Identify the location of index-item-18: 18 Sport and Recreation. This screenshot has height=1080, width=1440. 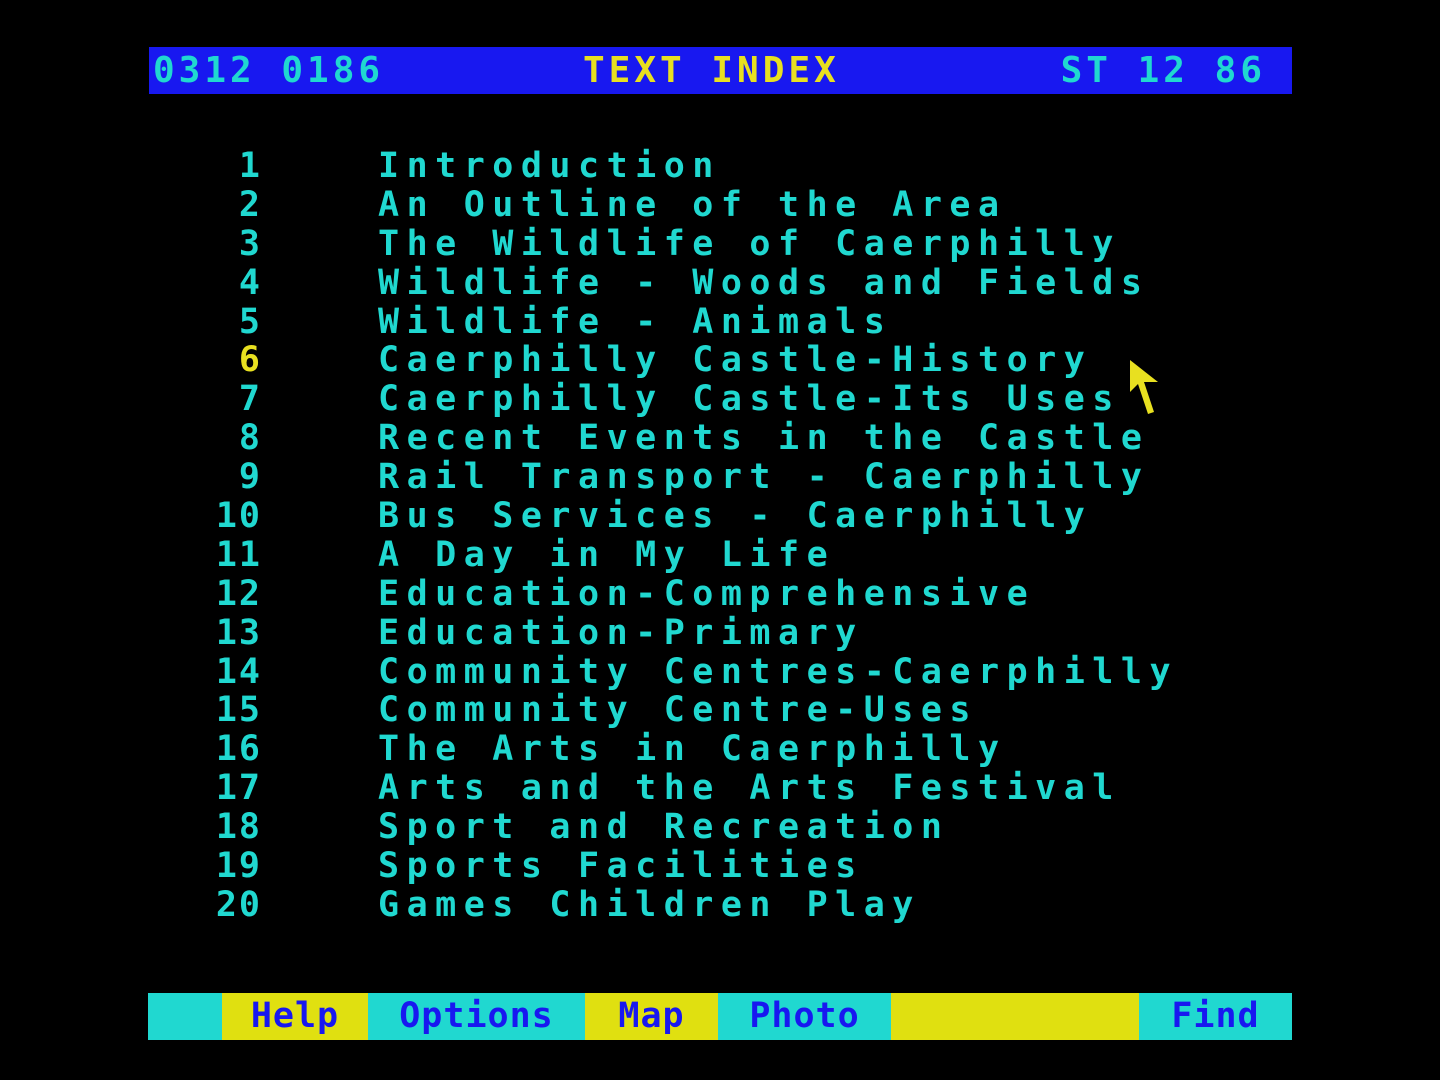
(720, 827).